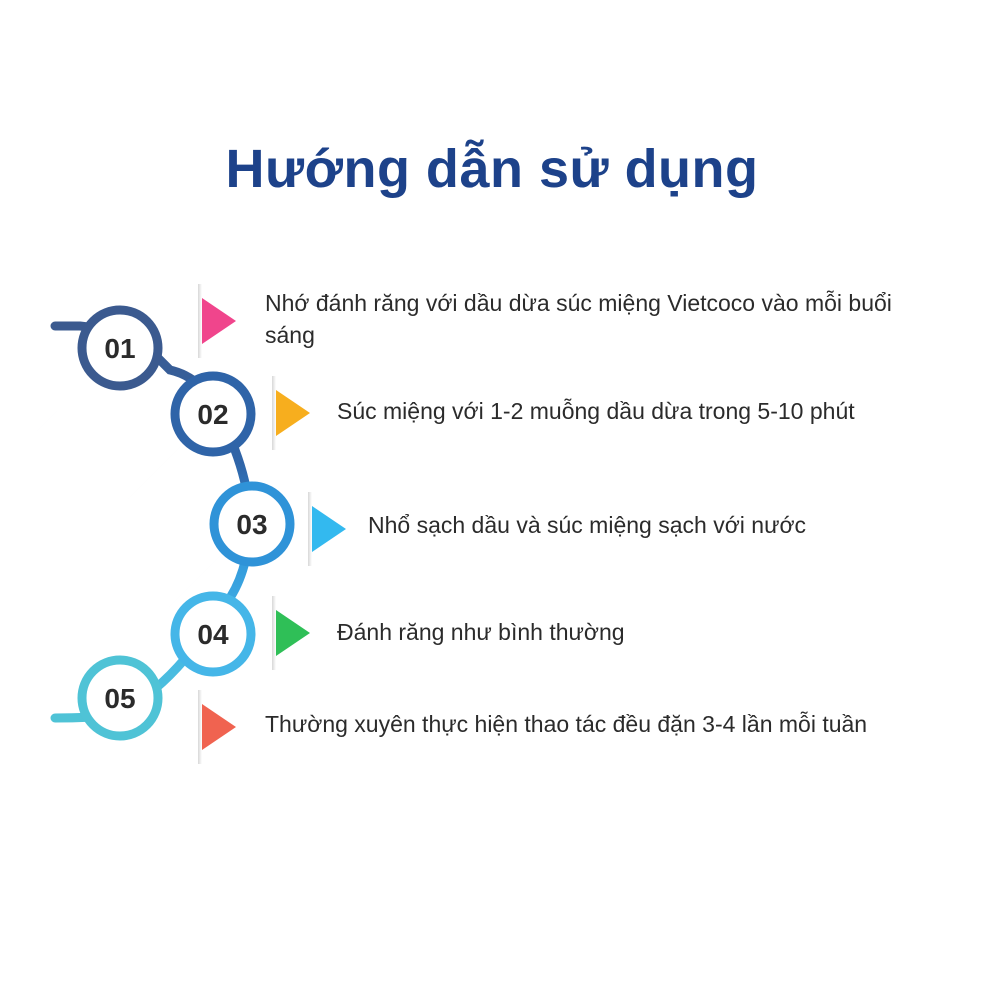 This screenshot has height=984, width=984. I want to click on step-number-2: 02, so click(212, 414).